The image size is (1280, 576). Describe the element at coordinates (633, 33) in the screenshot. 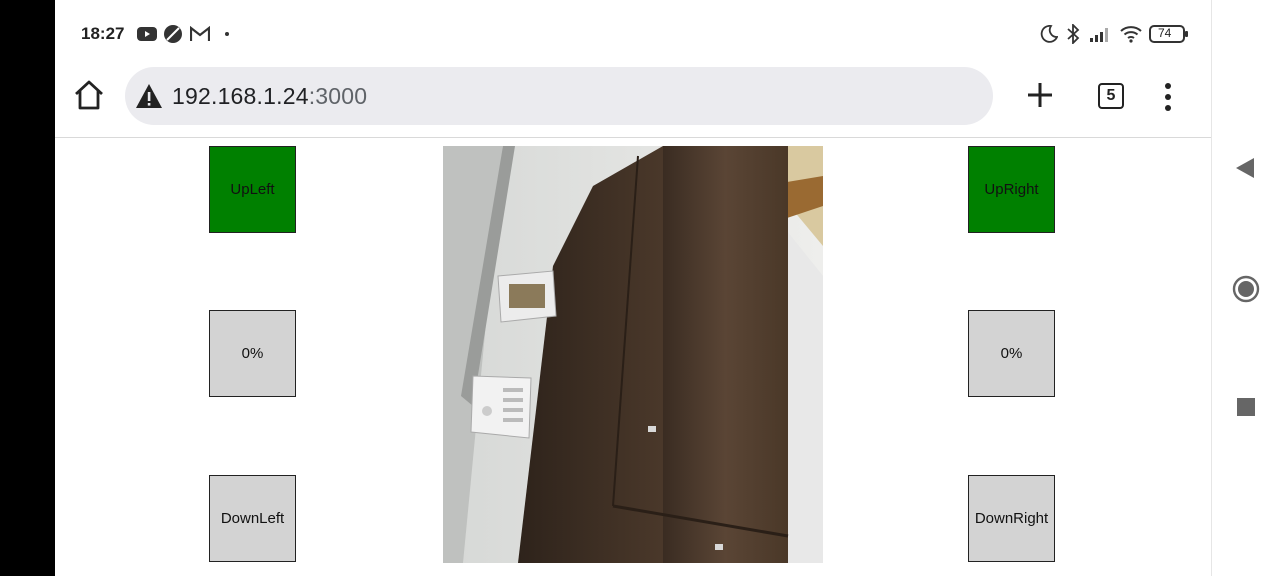

I see `status-bar: 18:27 74` at that location.